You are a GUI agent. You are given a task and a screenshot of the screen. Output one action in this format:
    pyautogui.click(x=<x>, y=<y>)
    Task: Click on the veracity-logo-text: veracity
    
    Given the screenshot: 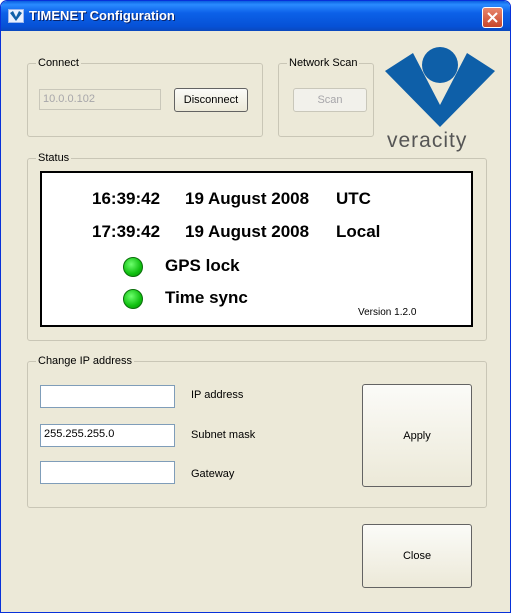 What is the action you would take?
    pyautogui.click(x=427, y=140)
    